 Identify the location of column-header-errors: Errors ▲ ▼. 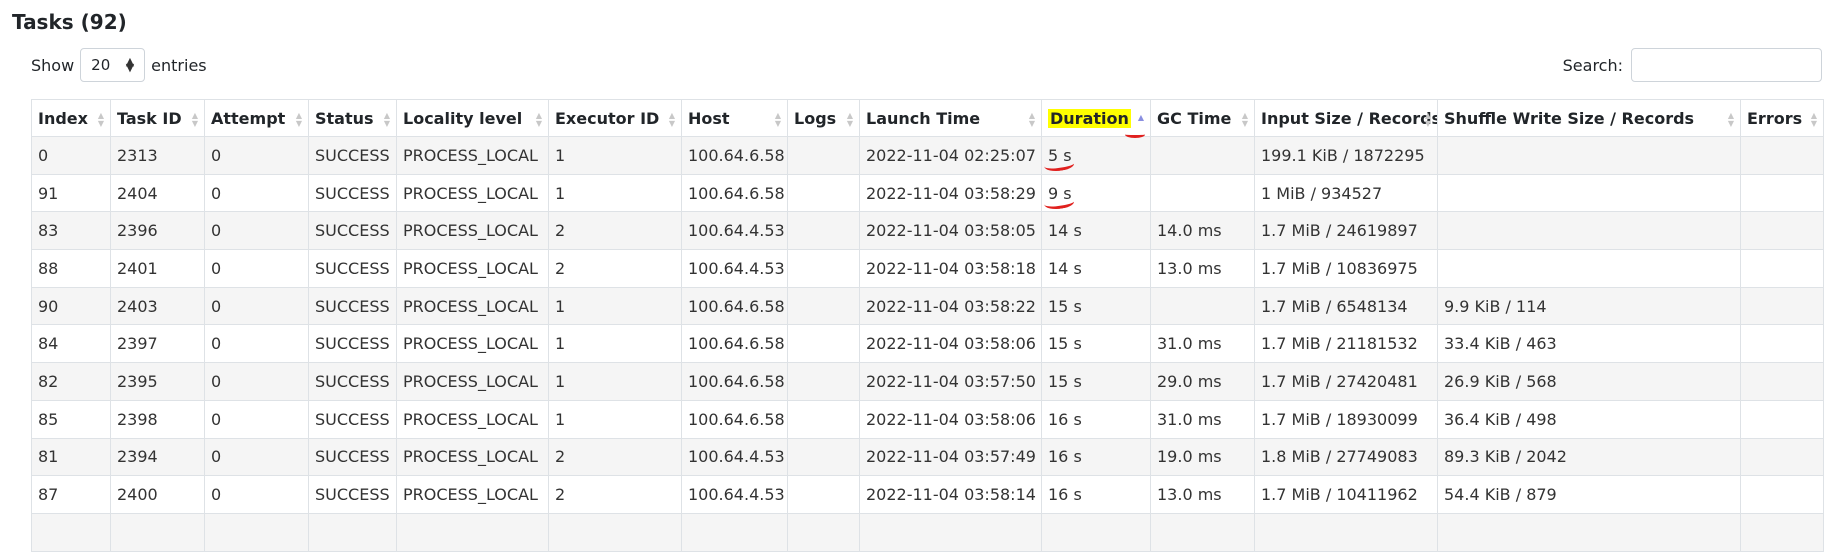
(1782, 118).